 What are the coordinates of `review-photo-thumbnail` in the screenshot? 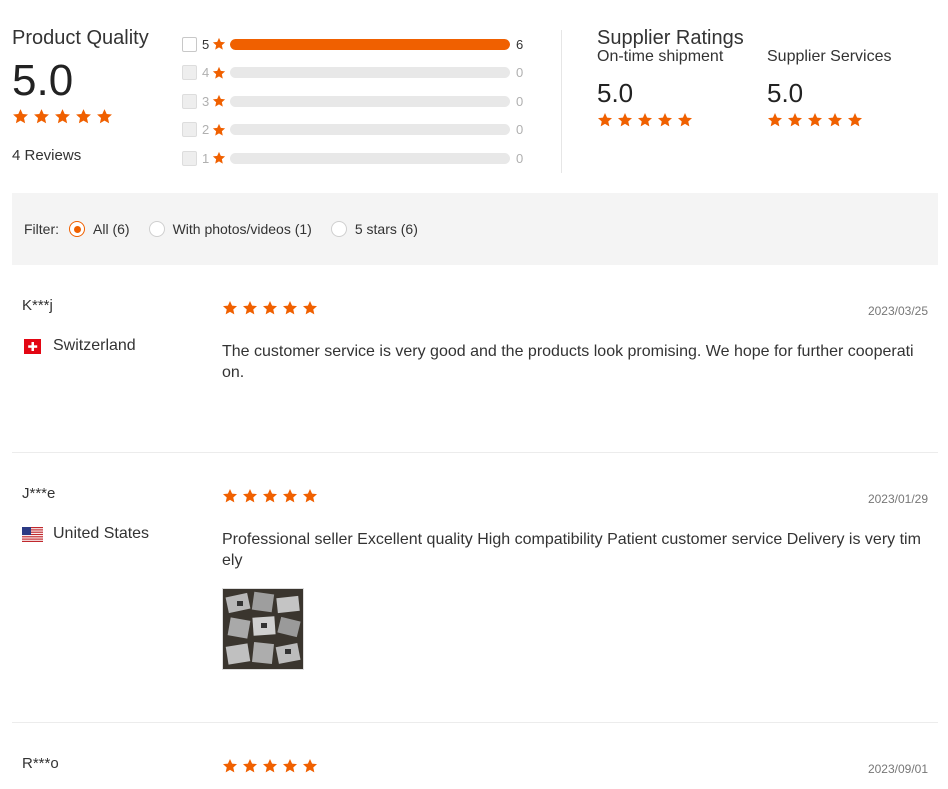 It's located at (263, 629).